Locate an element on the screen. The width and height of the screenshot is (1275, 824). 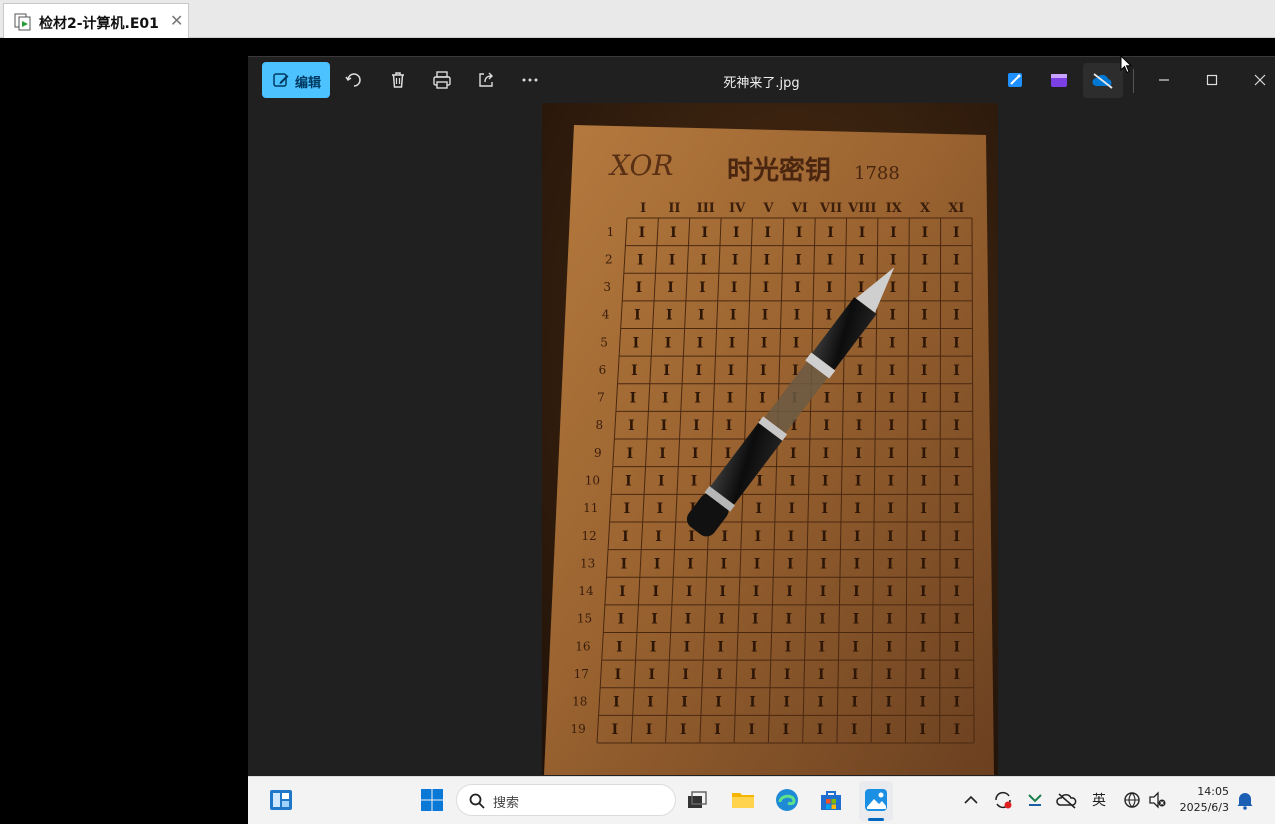
column-label: VIII is located at coordinates (861, 208).